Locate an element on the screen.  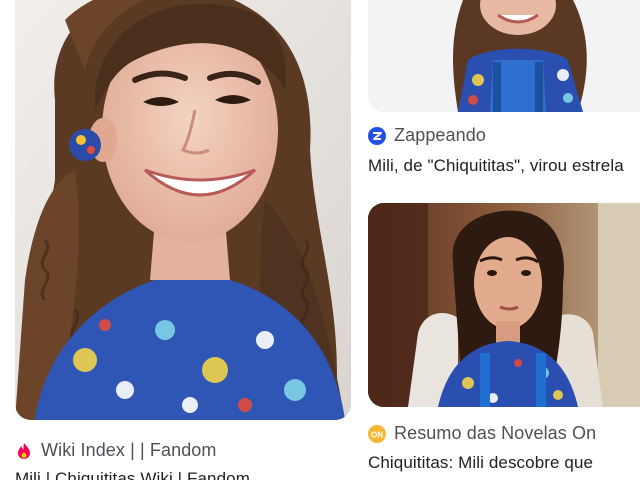
result-title: Mili, de "Chiquititas", virou estrela is located at coordinates (504, 166).